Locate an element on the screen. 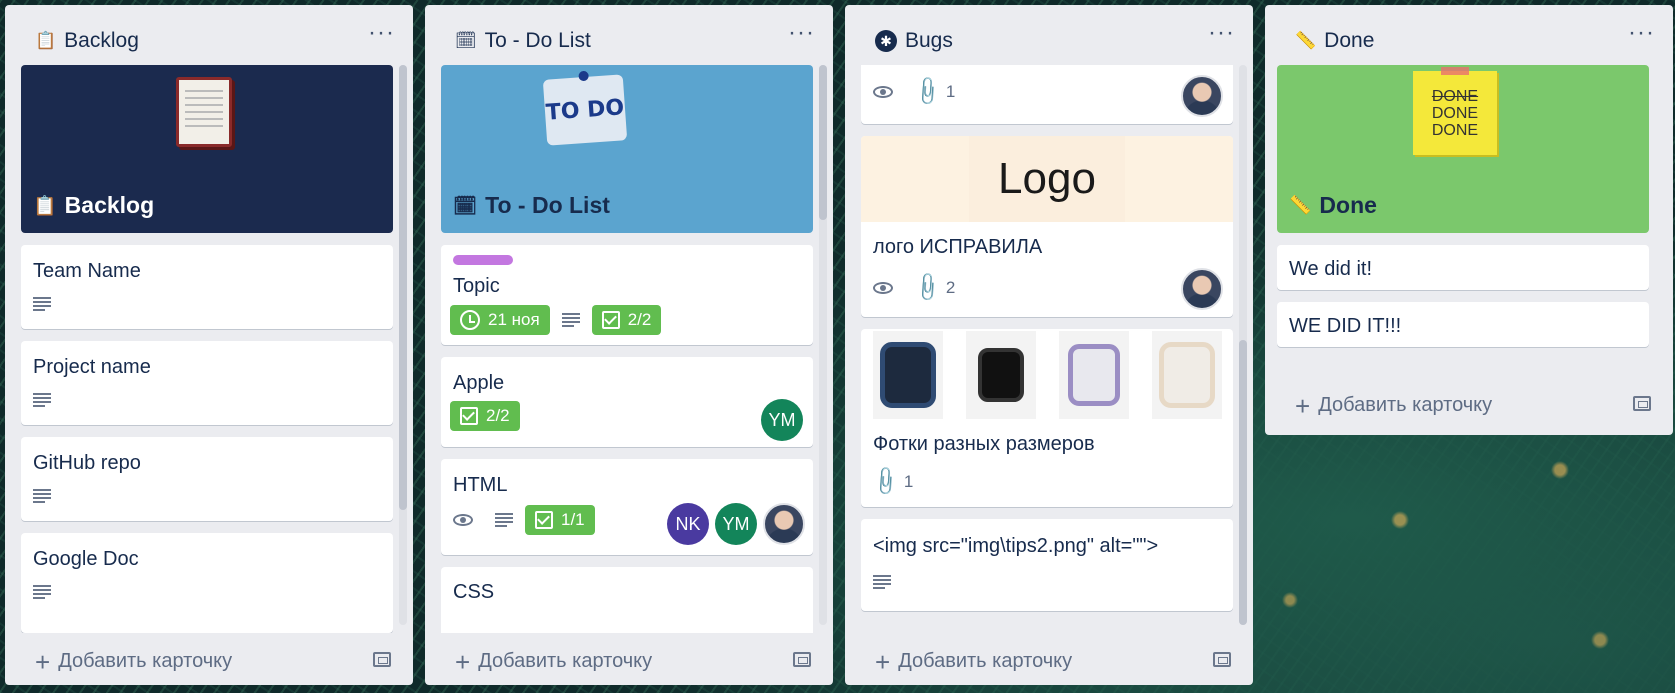 This screenshot has height=693, width=1675. plus-icon: + is located at coordinates (43, 661).